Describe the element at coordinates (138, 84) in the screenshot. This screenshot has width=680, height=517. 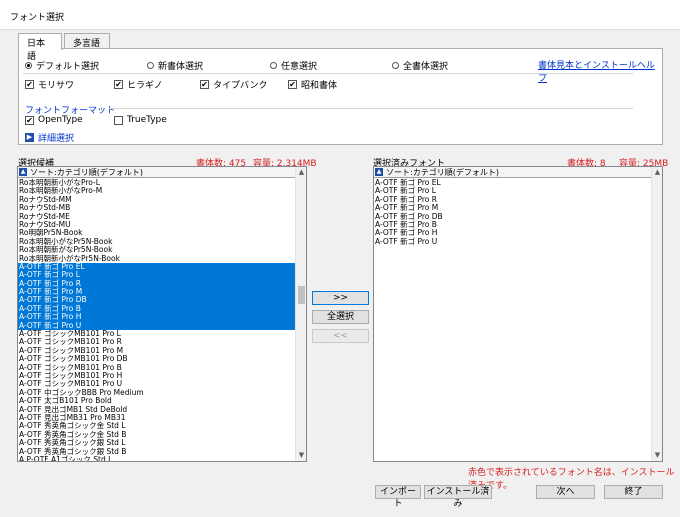
I see `checkbox-hiragino: ✔ ヒラギノ` at that location.